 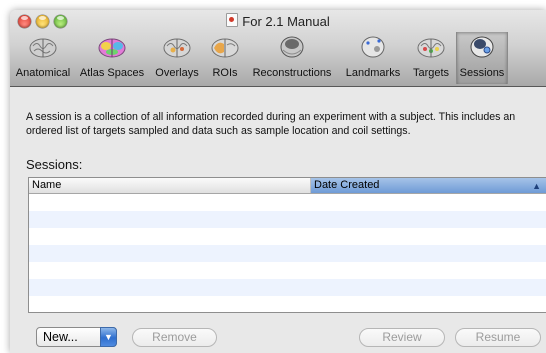 What do you see at coordinates (431, 73) in the screenshot?
I see `toolbar-label: Targets` at bounding box center [431, 73].